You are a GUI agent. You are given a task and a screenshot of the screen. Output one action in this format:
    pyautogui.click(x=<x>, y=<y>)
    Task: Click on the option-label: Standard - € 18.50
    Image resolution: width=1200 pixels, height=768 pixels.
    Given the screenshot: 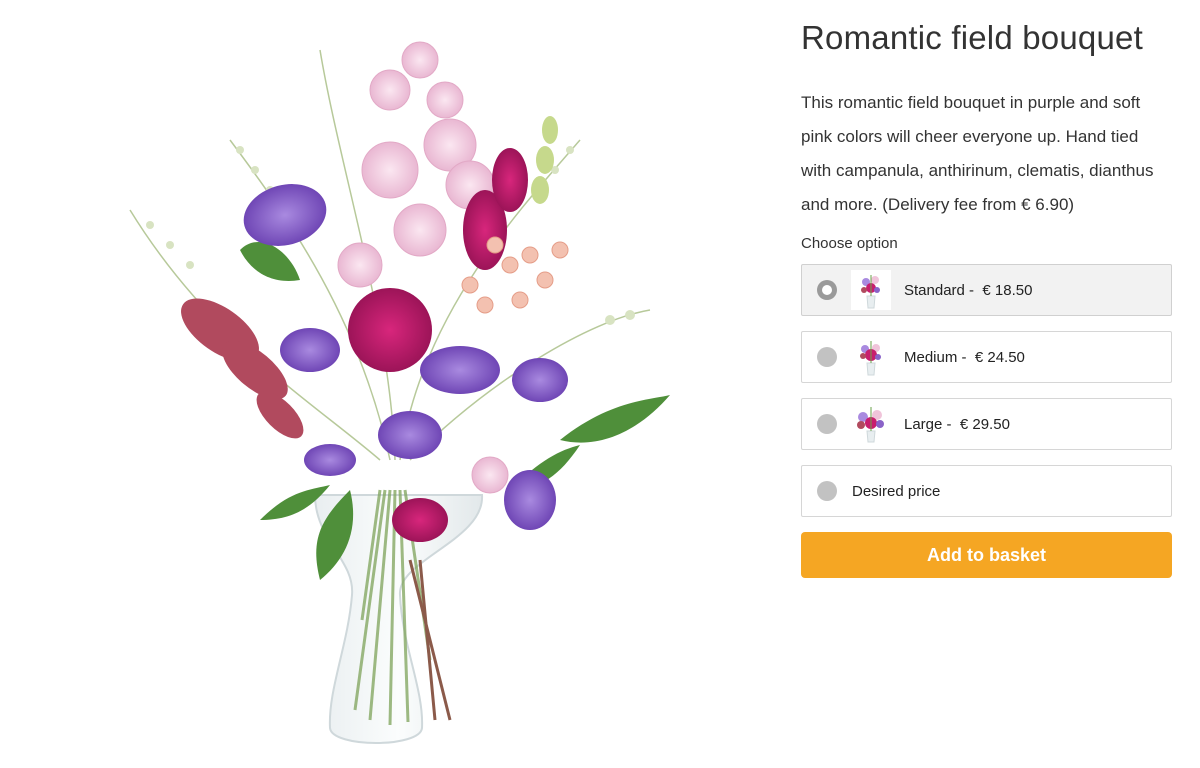 What is the action you would take?
    pyautogui.click(x=968, y=290)
    